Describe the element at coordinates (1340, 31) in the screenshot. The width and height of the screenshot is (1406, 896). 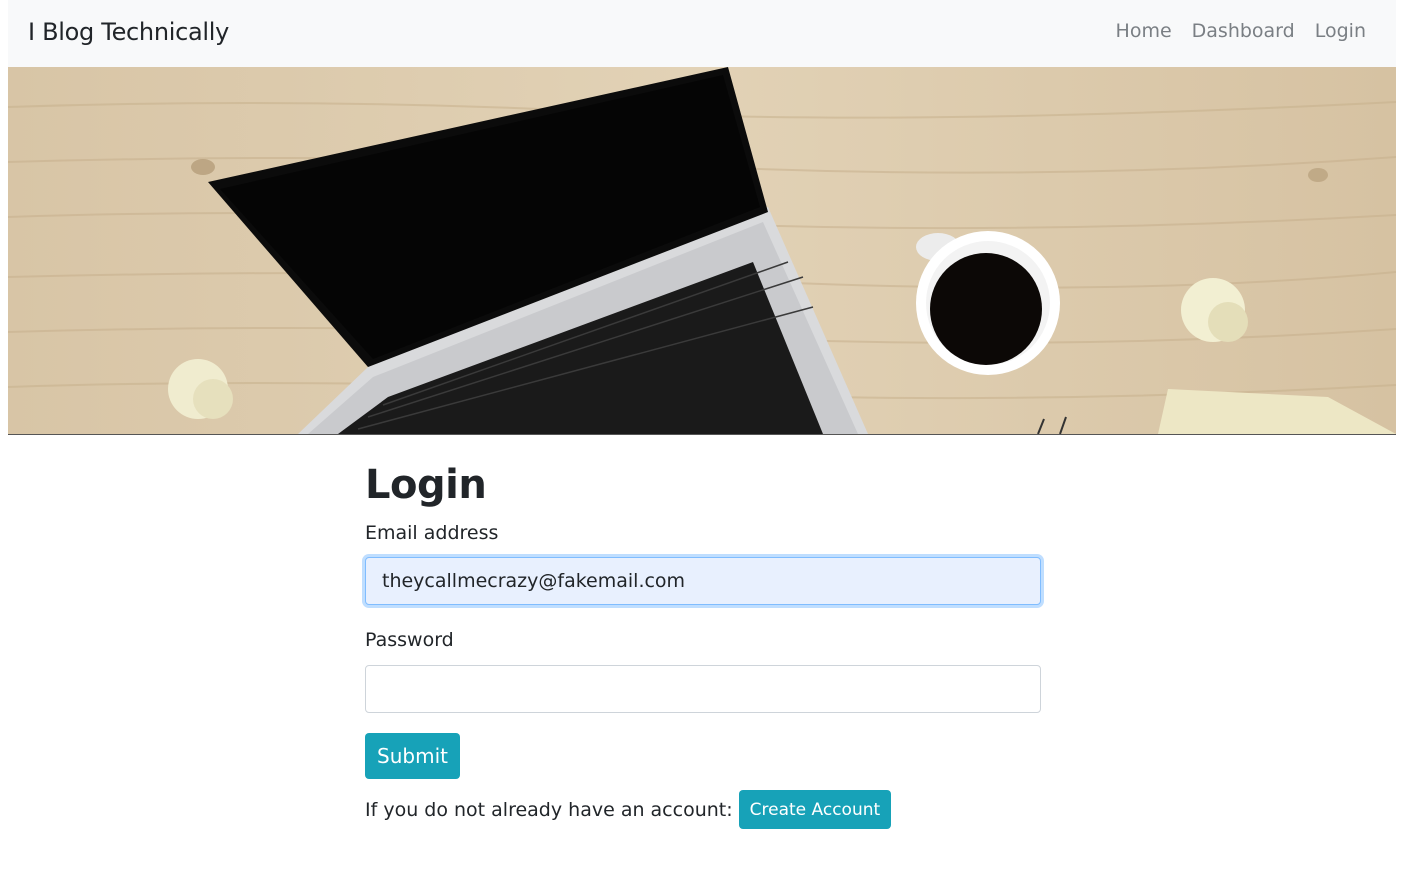
I see `nav-link-login: Login` at that location.